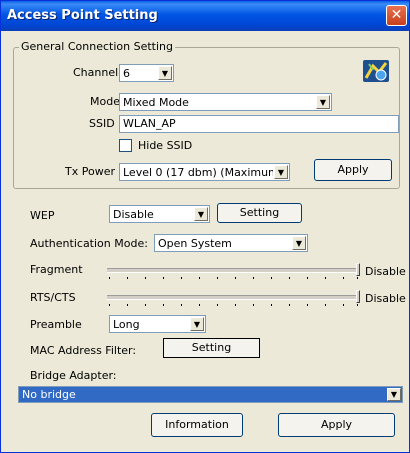 The height and width of the screenshot is (453, 410). What do you see at coordinates (385, 271) in the screenshot?
I see `fragment-status: Disable` at bounding box center [385, 271].